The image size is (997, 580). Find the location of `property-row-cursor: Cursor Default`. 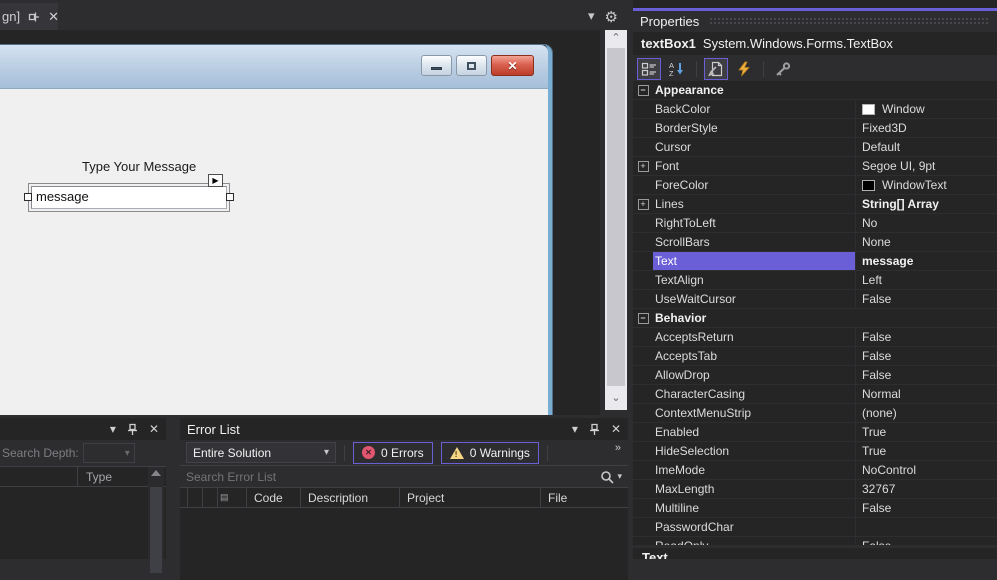

property-row-cursor: Cursor Default is located at coordinates (815, 147).